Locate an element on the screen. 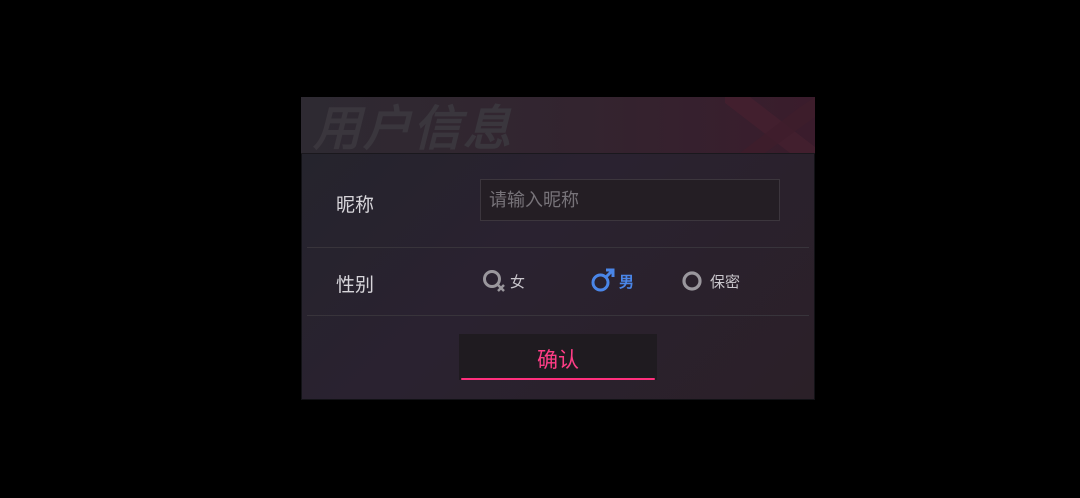 The width and height of the screenshot is (1080, 498). gender-label: 性别 is located at coordinates (355, 285).